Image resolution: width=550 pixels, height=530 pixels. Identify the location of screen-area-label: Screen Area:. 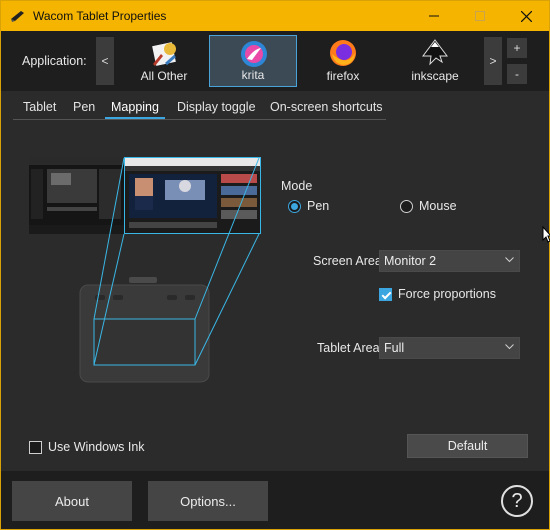
(349, 261).